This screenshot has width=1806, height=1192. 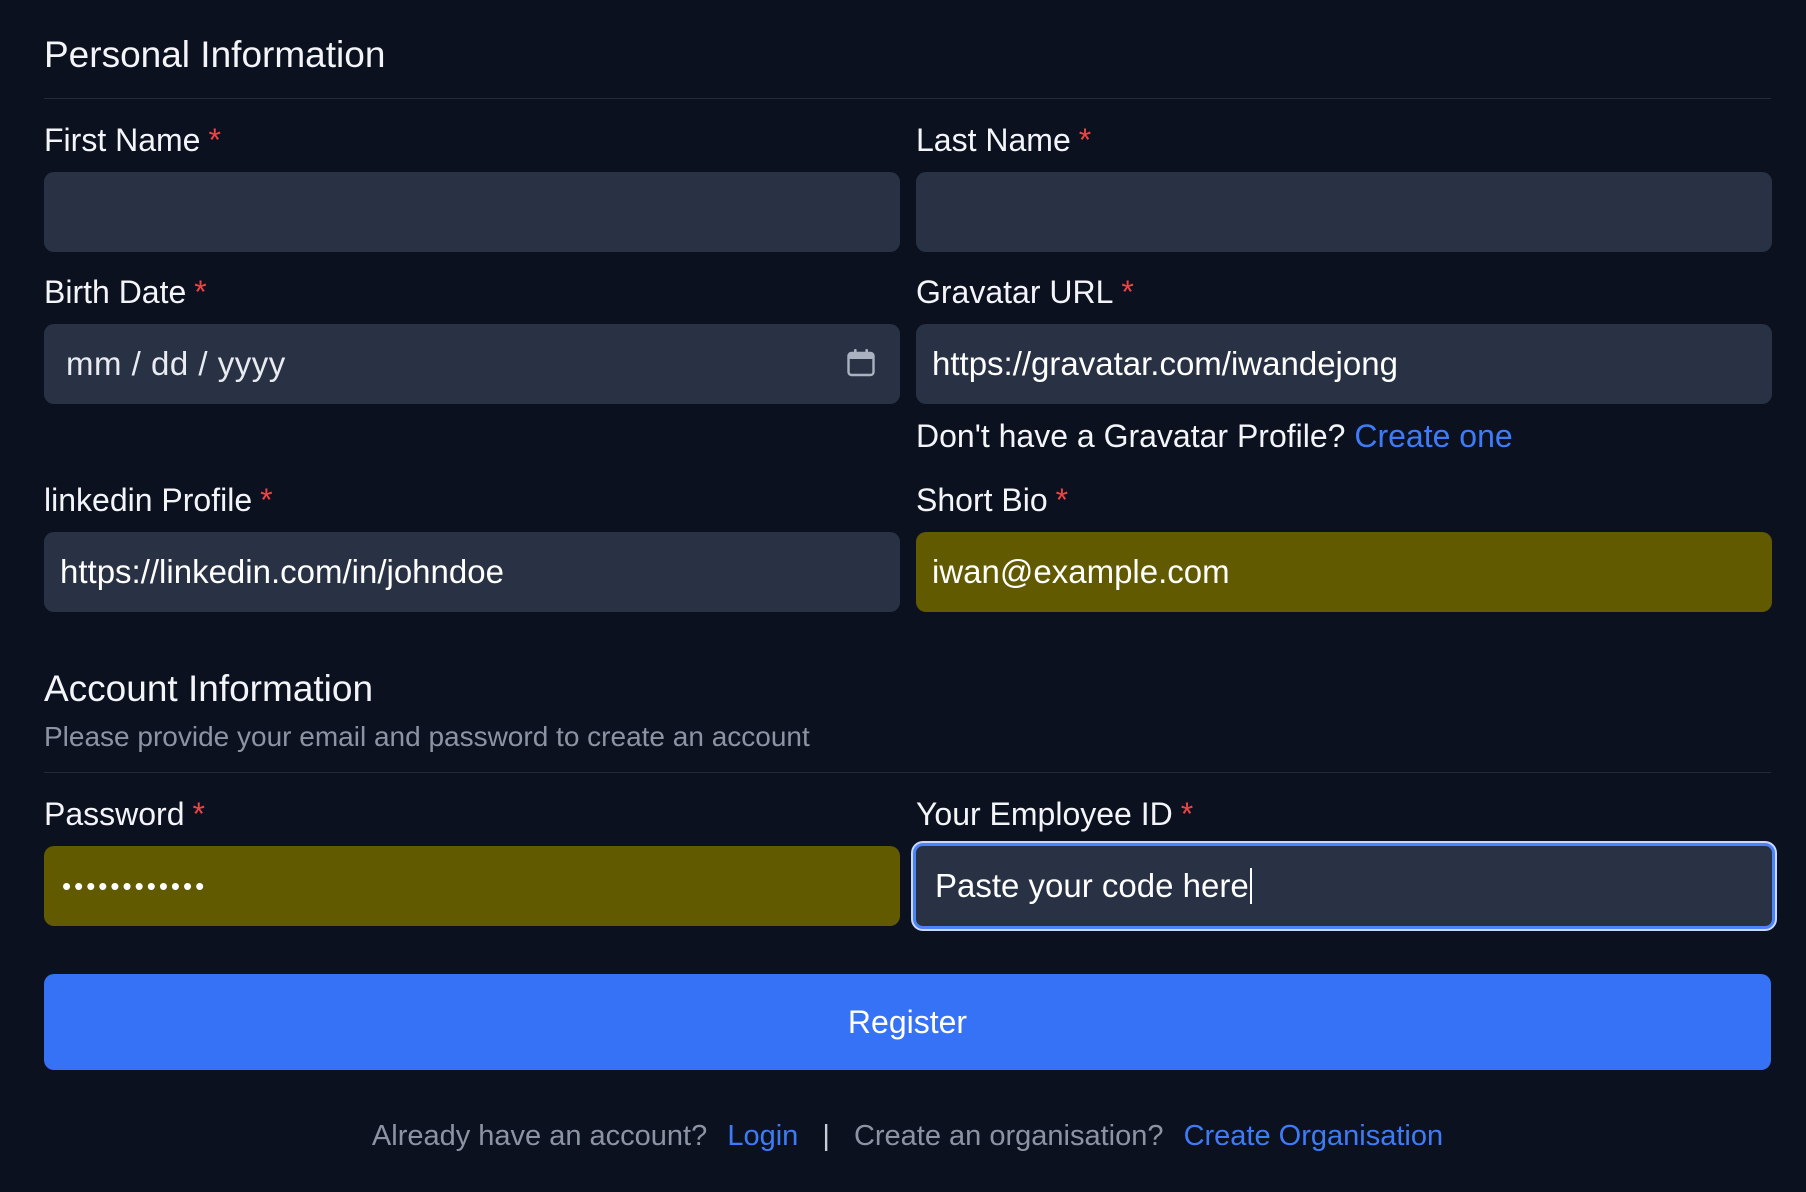 I want to click on personal-info-heading: Personal Information, so click(x=215, y=54).